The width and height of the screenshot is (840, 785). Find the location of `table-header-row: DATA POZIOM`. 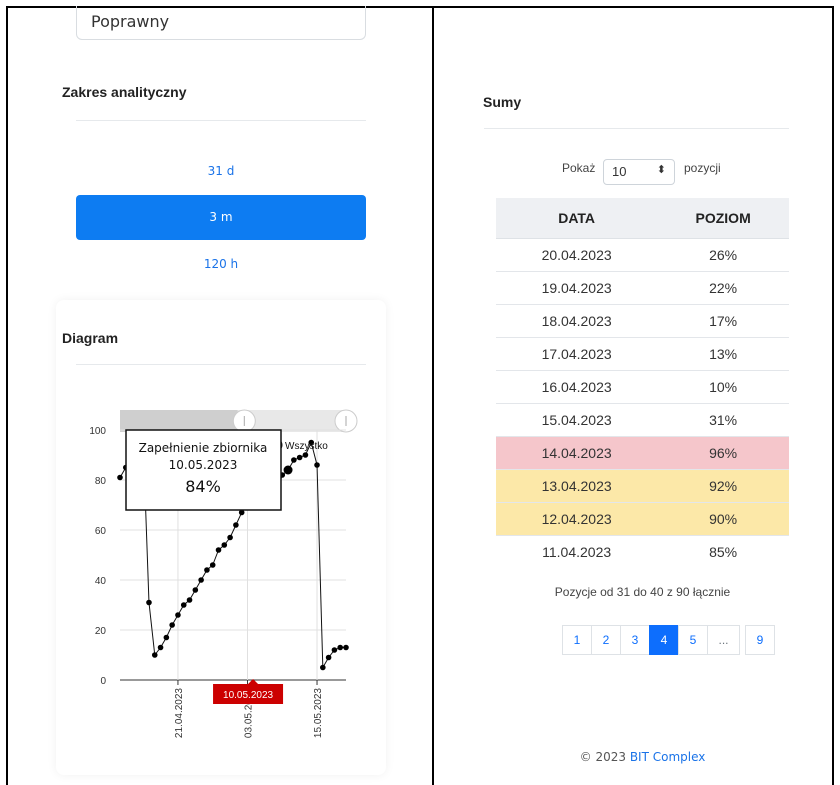

table-header-row: DATA POZIOM is located at coordinates (642, 218).